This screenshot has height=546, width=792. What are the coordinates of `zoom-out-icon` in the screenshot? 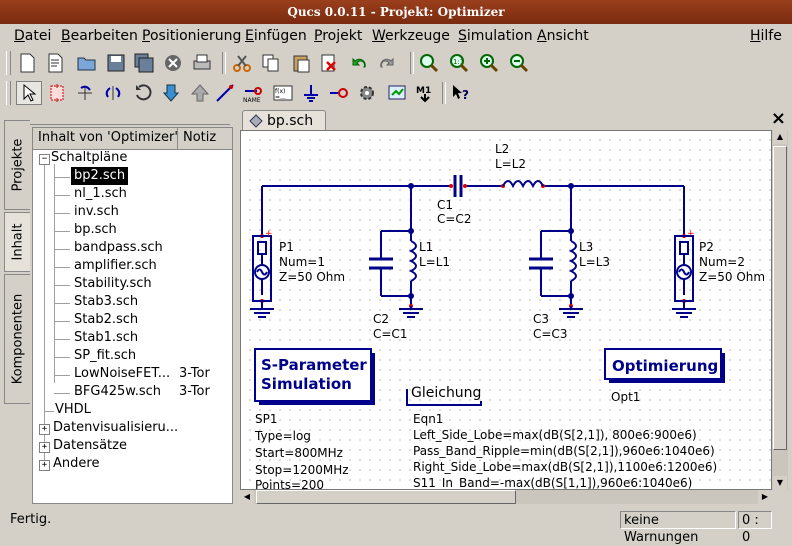 It's located at (519, 63).